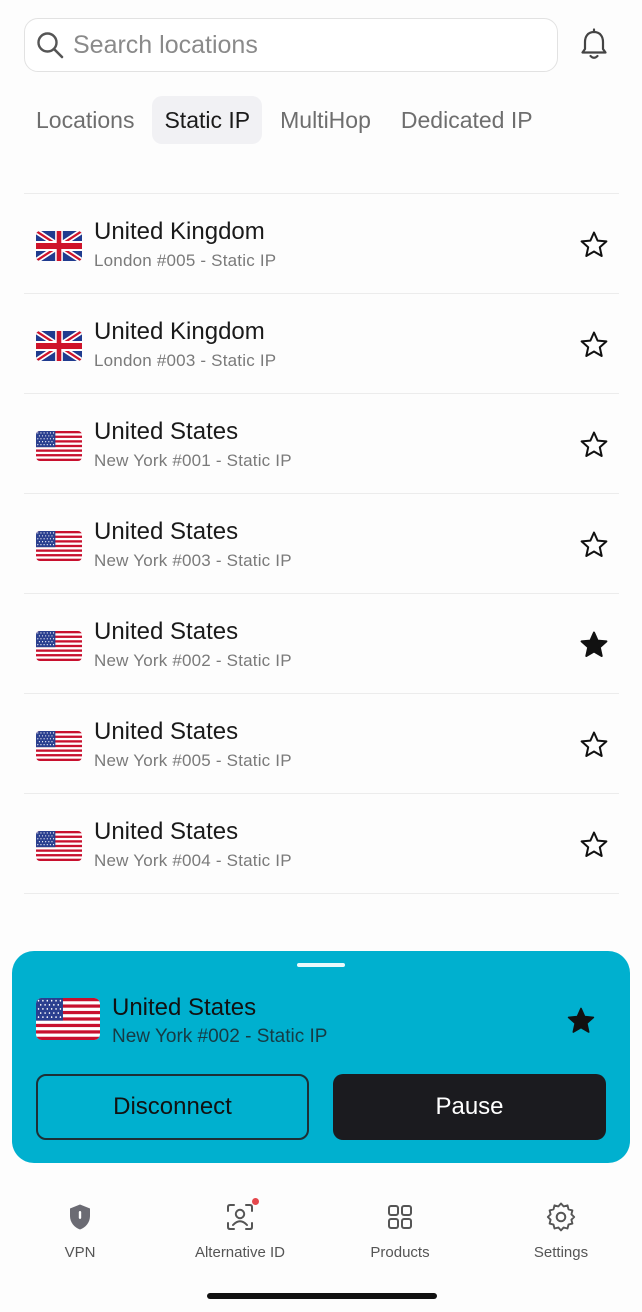 Image resolution: width=642 pixels, height=1312 pixels. Describe the element at coordinates (321, 965) in the screenshot. I see `drag-handle` at that location.